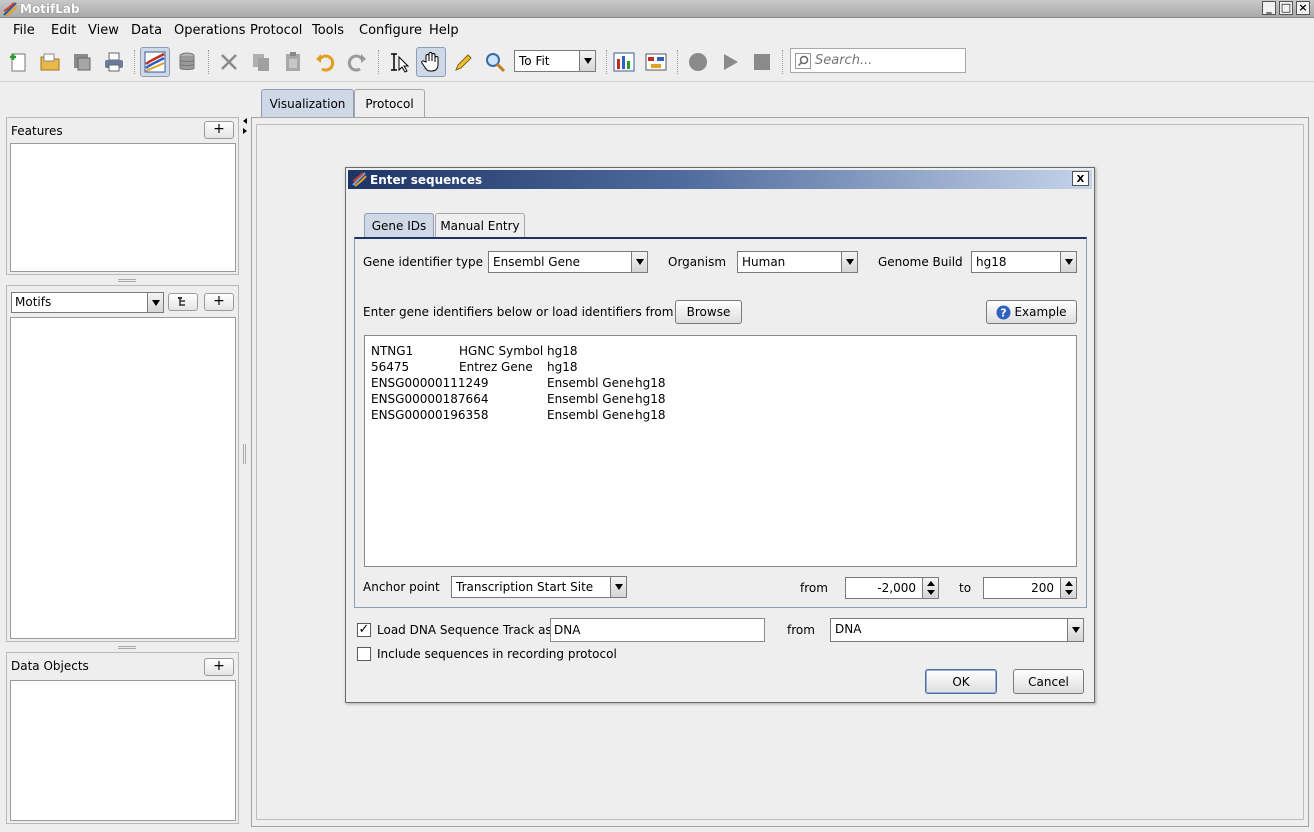 Image resolution: width=1314 pixels, height=832 pixels. What do you see at coordinates (892, 588) in the screenshot?
I see `from-stepper: -2,000` at bounding box center [892, 588].